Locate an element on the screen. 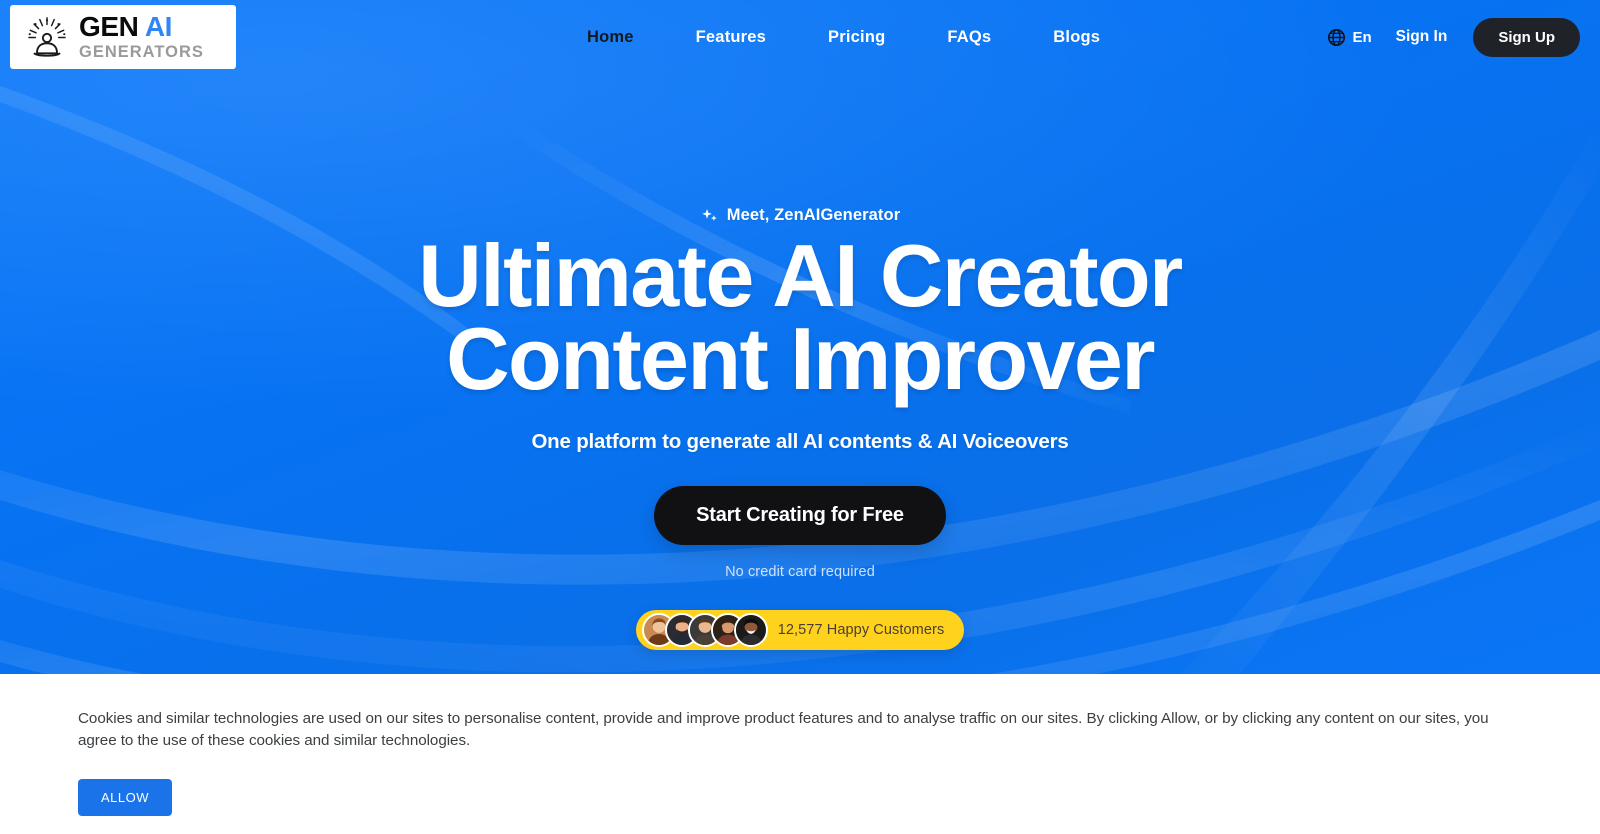 This screenshot has height=834, width=1600. nav-actions: En Sign In Sign Up is located at coordinates (1453, 37).